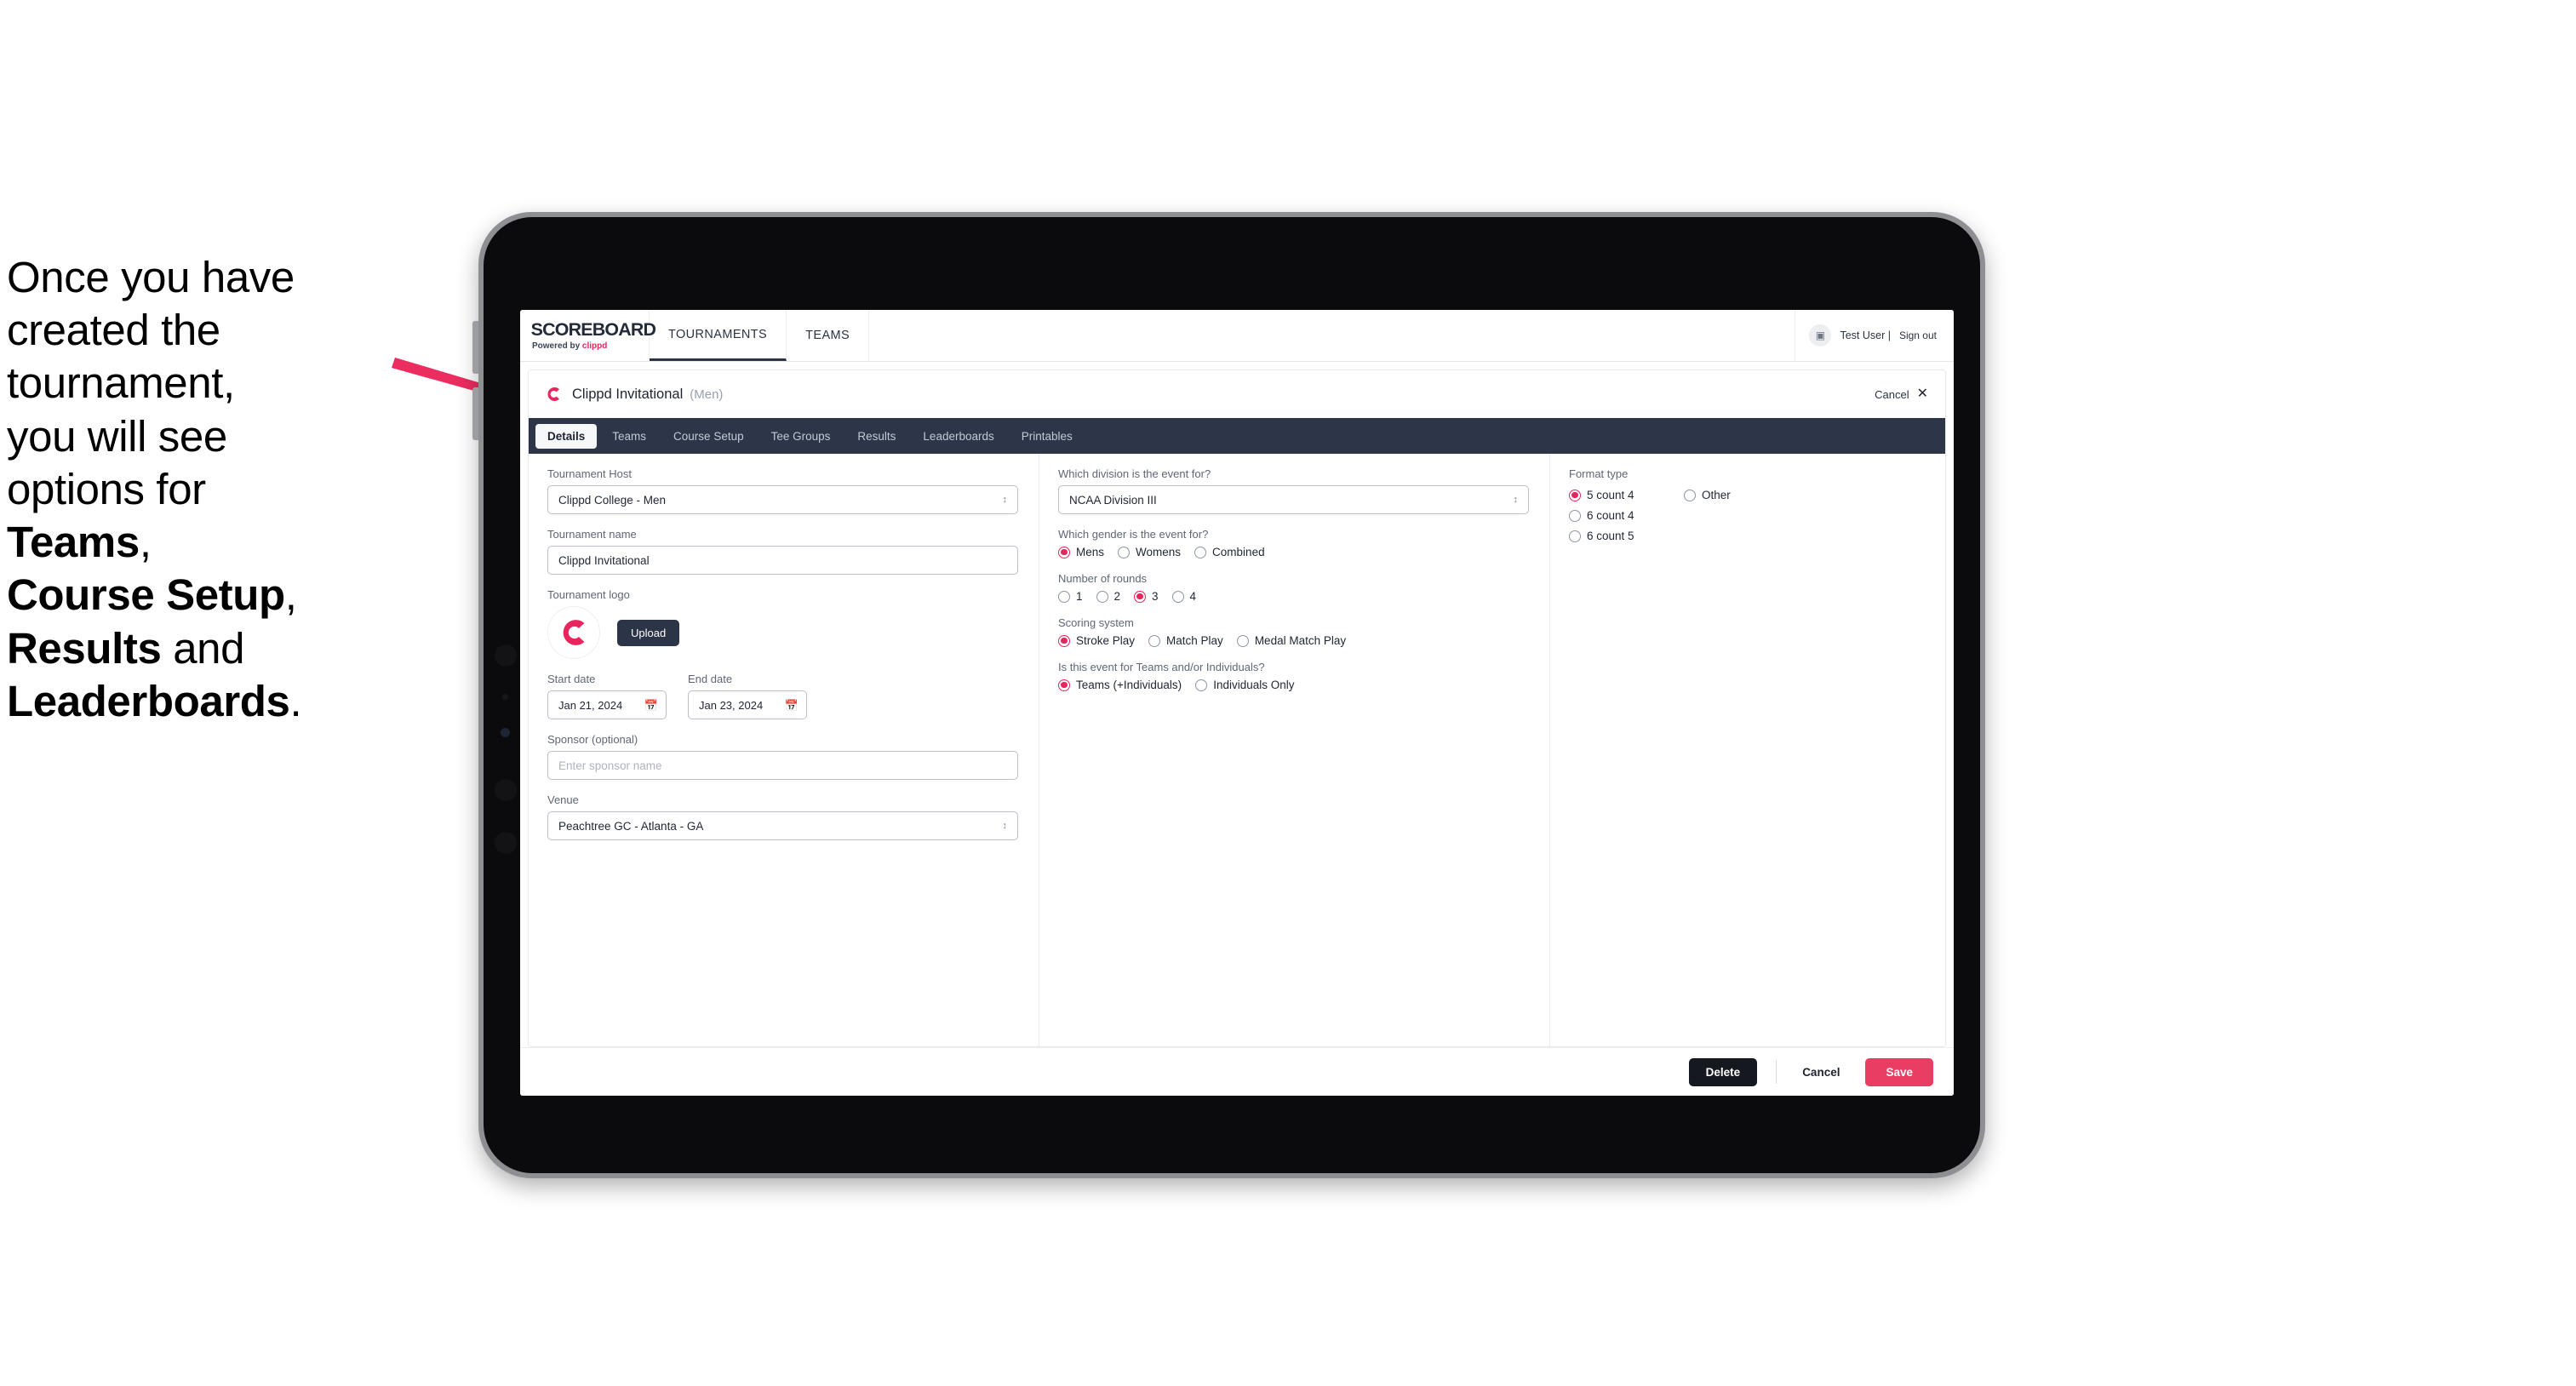 The width and height of the screenshot is (2576, 1386). Describe the element at coordinates (1229, 552) in the screenshot. I see `radio-gender-combined: Combined` at that location.